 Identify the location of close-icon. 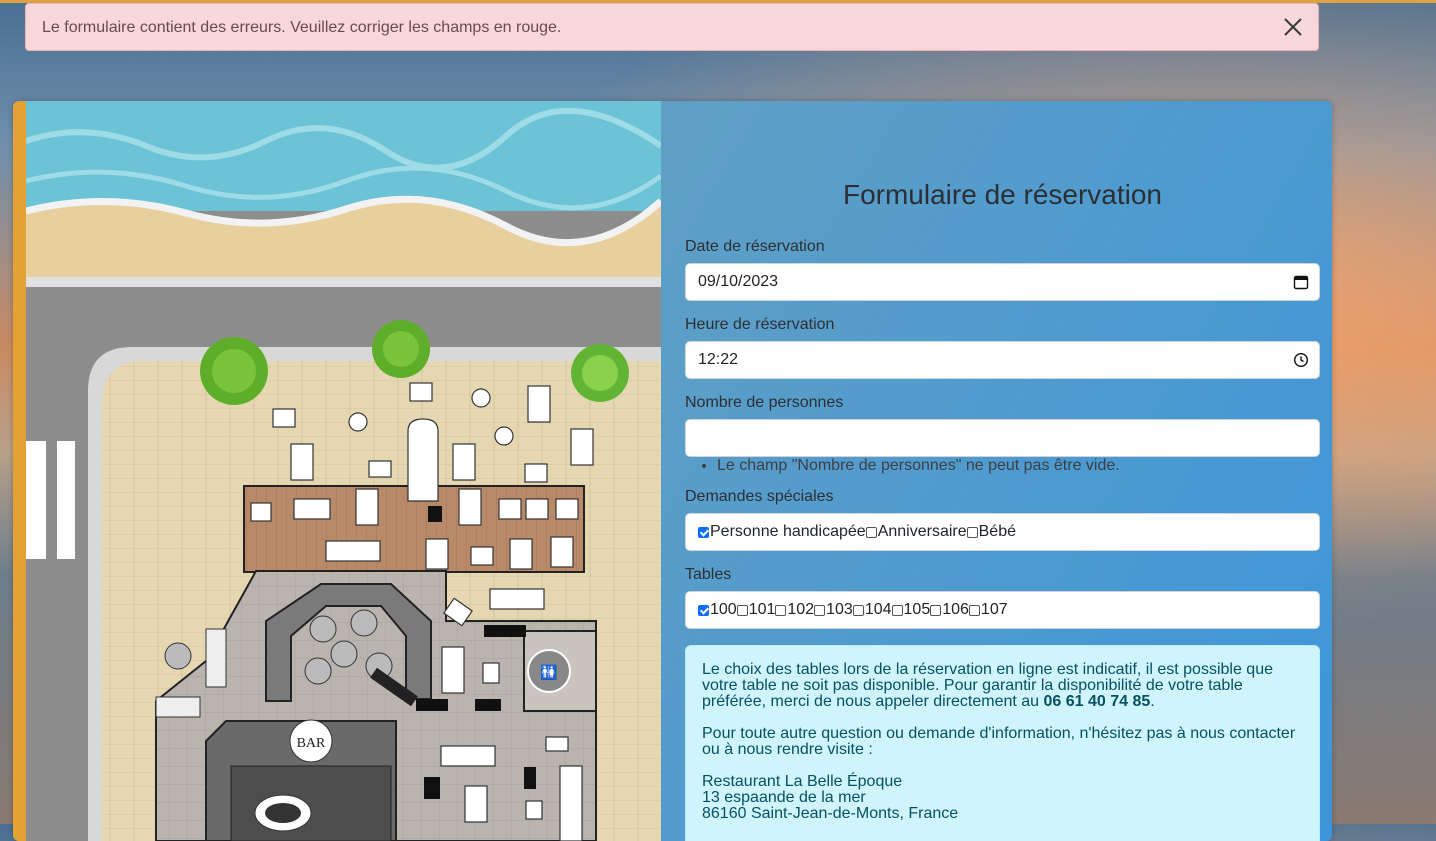
(1293, 27).